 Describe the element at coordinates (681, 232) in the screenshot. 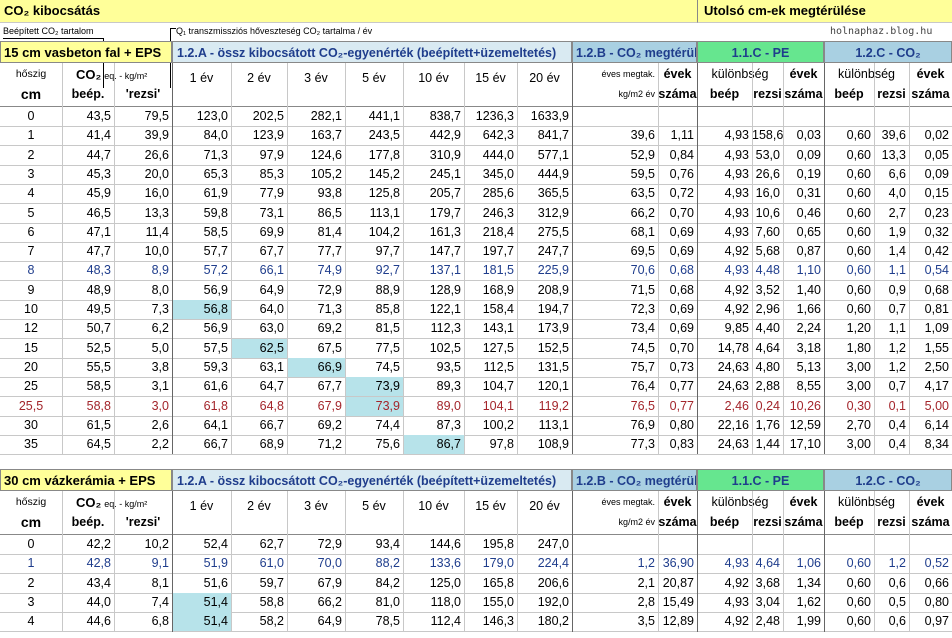

I see `table-cell: 0,69` at that location.